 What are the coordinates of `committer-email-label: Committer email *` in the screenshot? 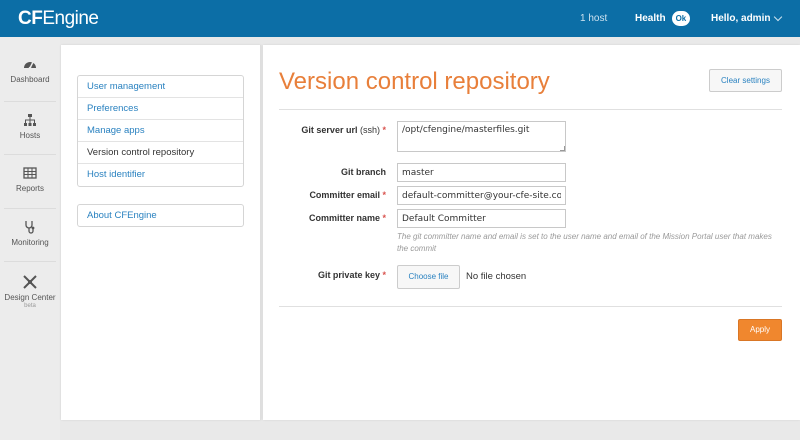 It's located at (296, 195).